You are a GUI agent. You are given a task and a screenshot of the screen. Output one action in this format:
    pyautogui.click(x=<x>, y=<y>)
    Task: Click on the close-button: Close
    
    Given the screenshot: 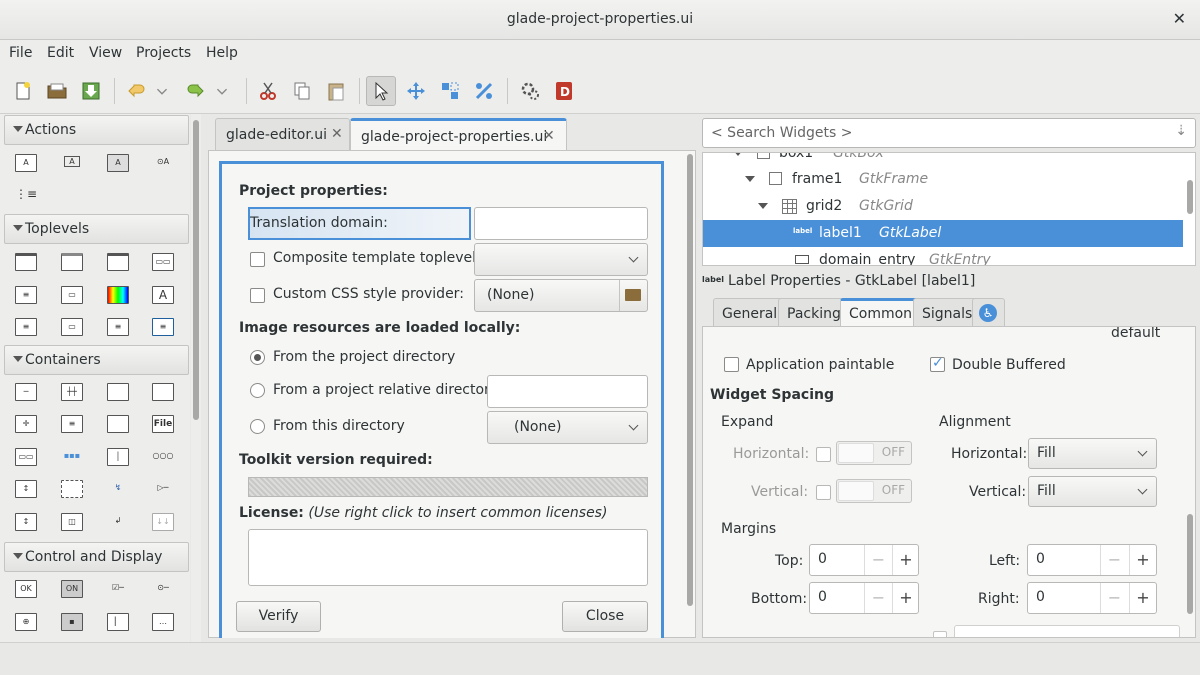 What is the action you would take?
    pyautogui.click(x=605, y=616)
    